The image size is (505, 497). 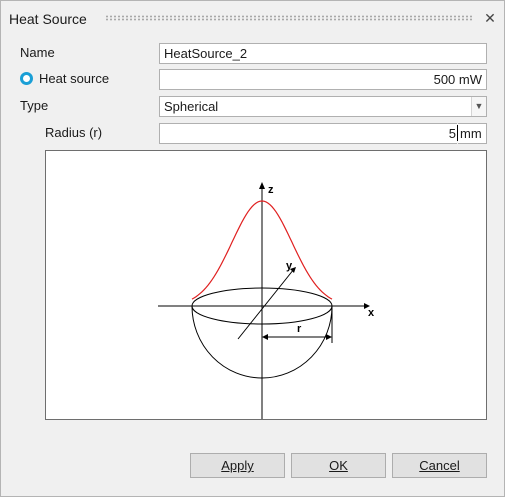 I want to click on title-bar: Heat Source ✕, so click(x=252, y=19).